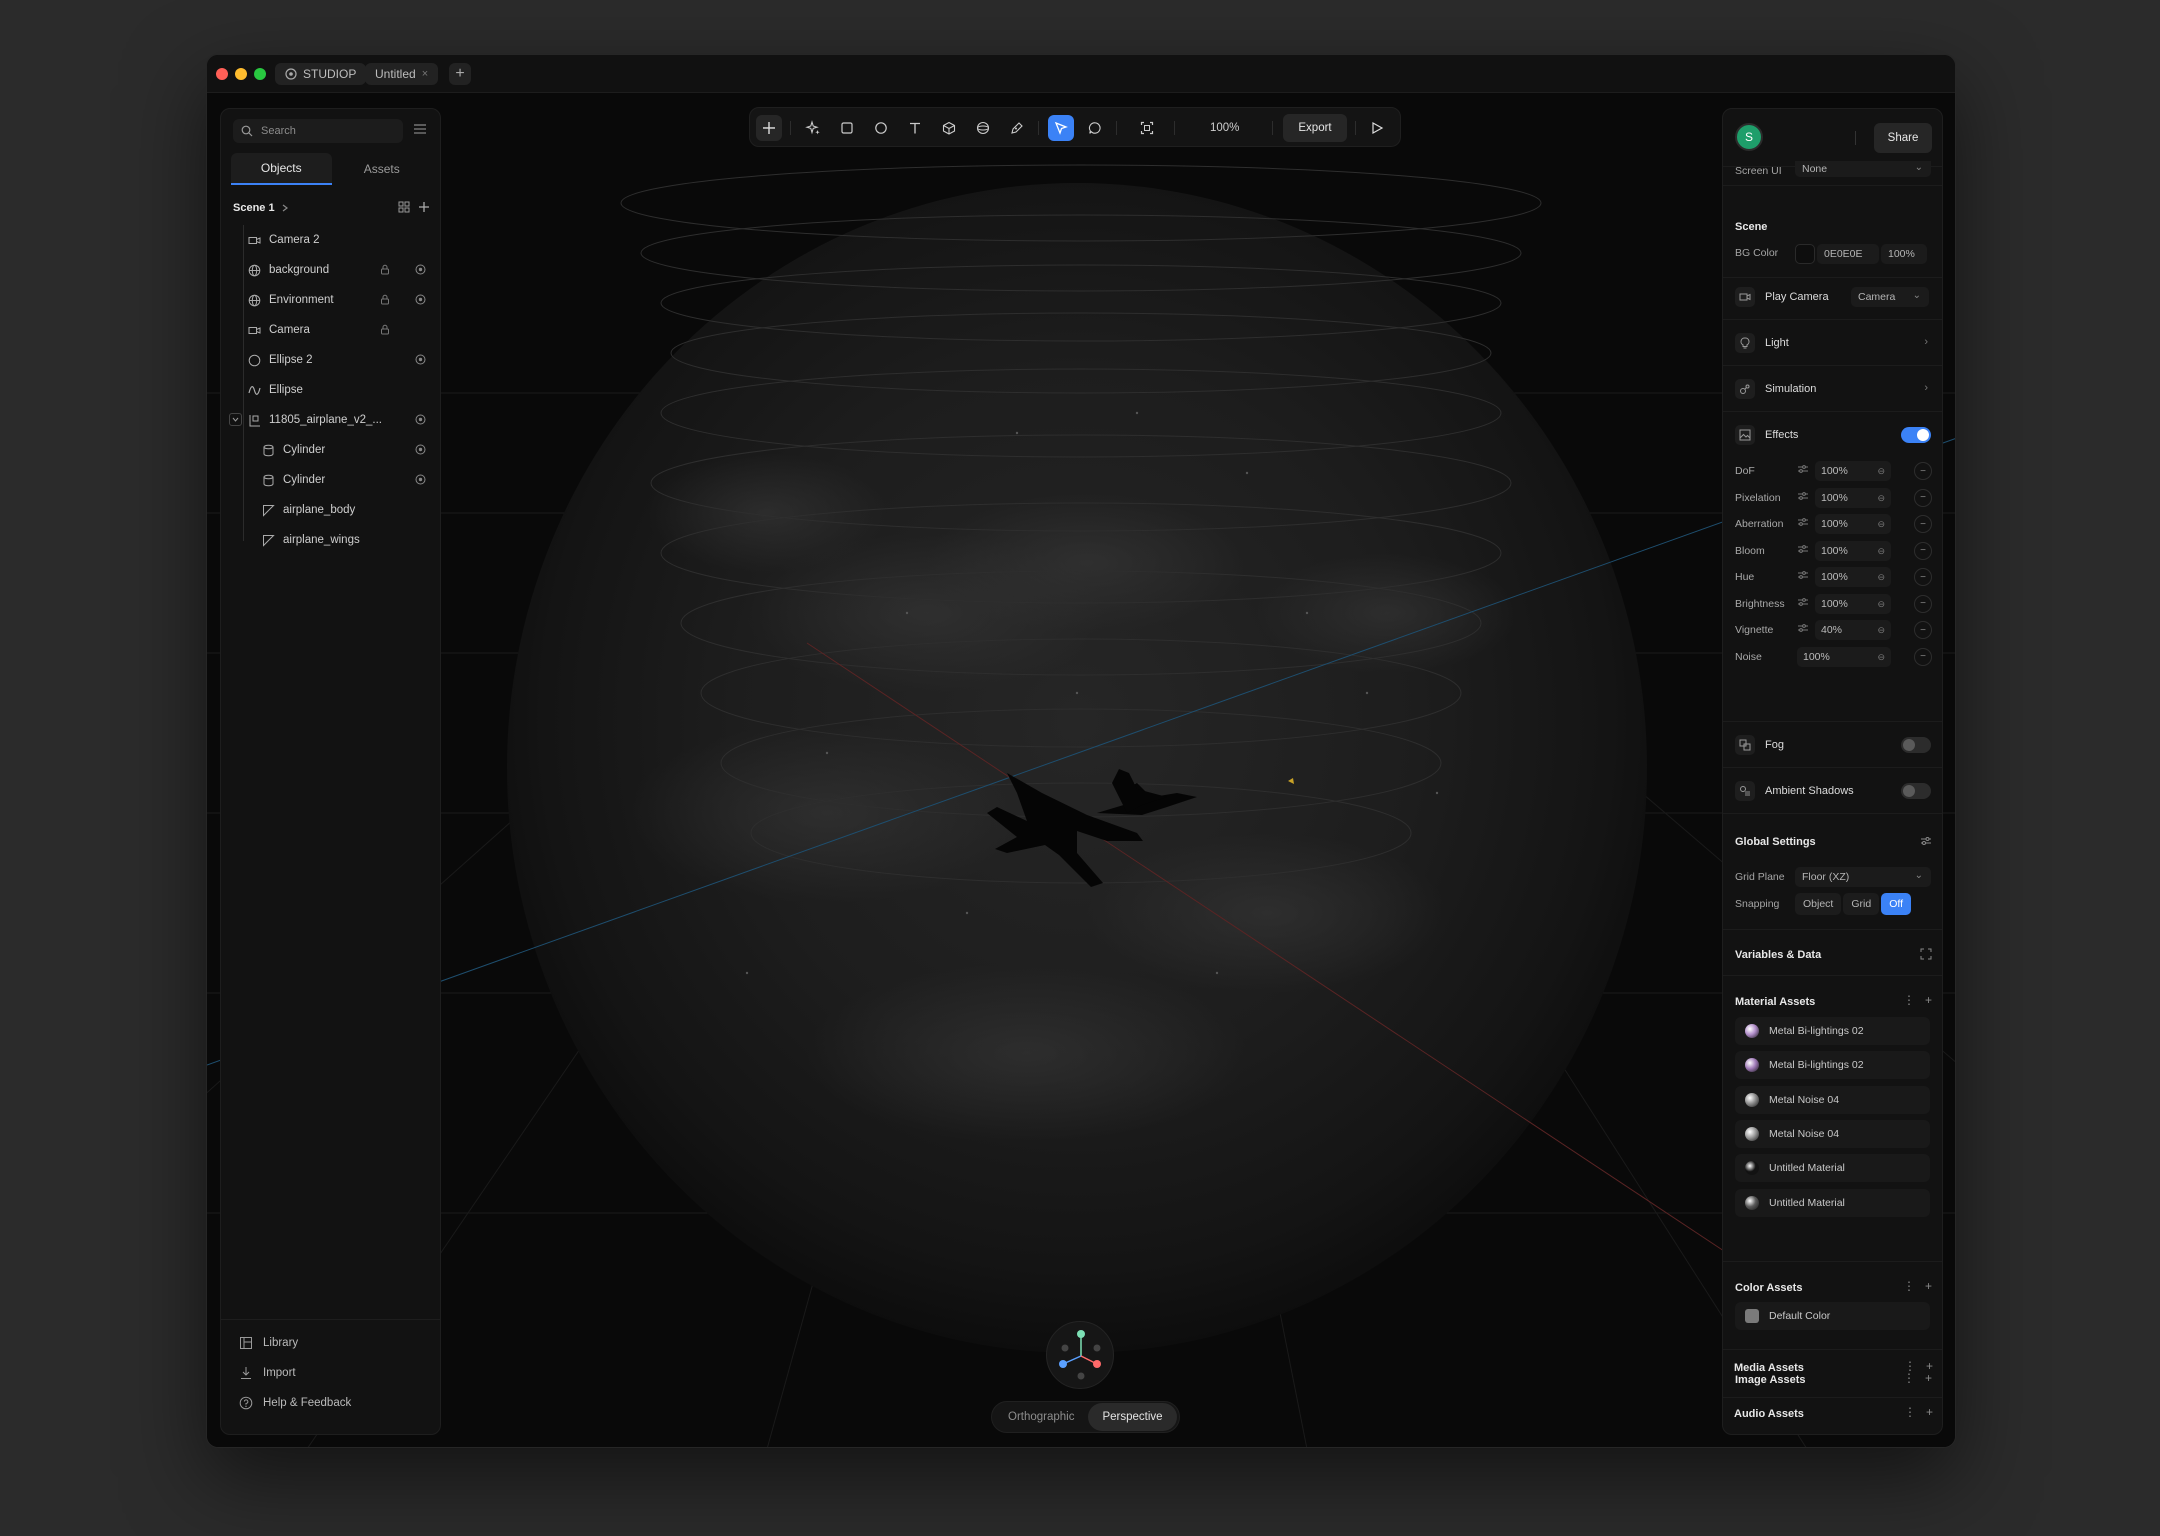  I want to click on snapping-object-option: Object, so click(1818, 904).